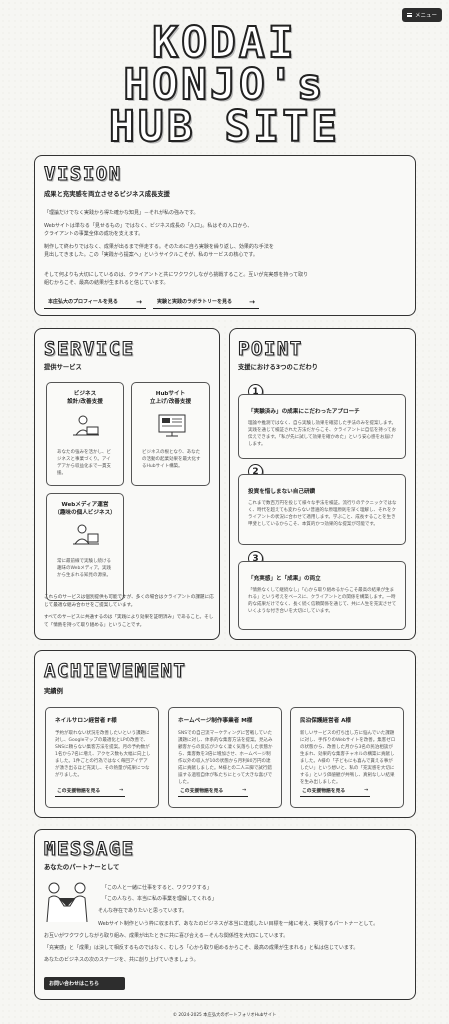 Image resolution: width=449 pixels, height=1024 pixels. I want to click on handshake-illustration-icon, so click(67, 902).